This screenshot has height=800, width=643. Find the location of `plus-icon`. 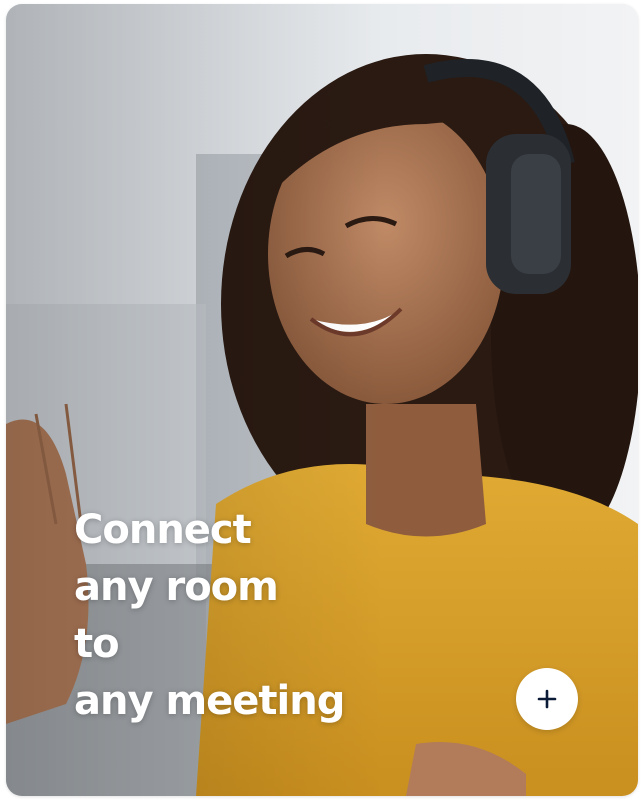

plus-icon is located at coordinates (547, 699).